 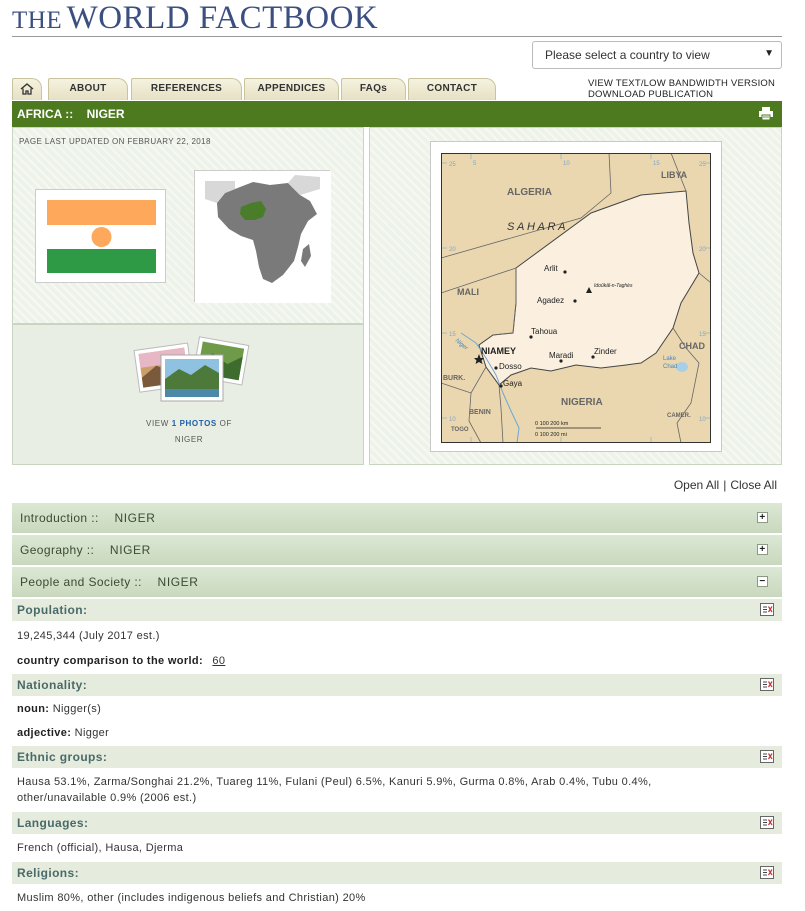 I want to click on home-icon, so click(x=27, y=89).